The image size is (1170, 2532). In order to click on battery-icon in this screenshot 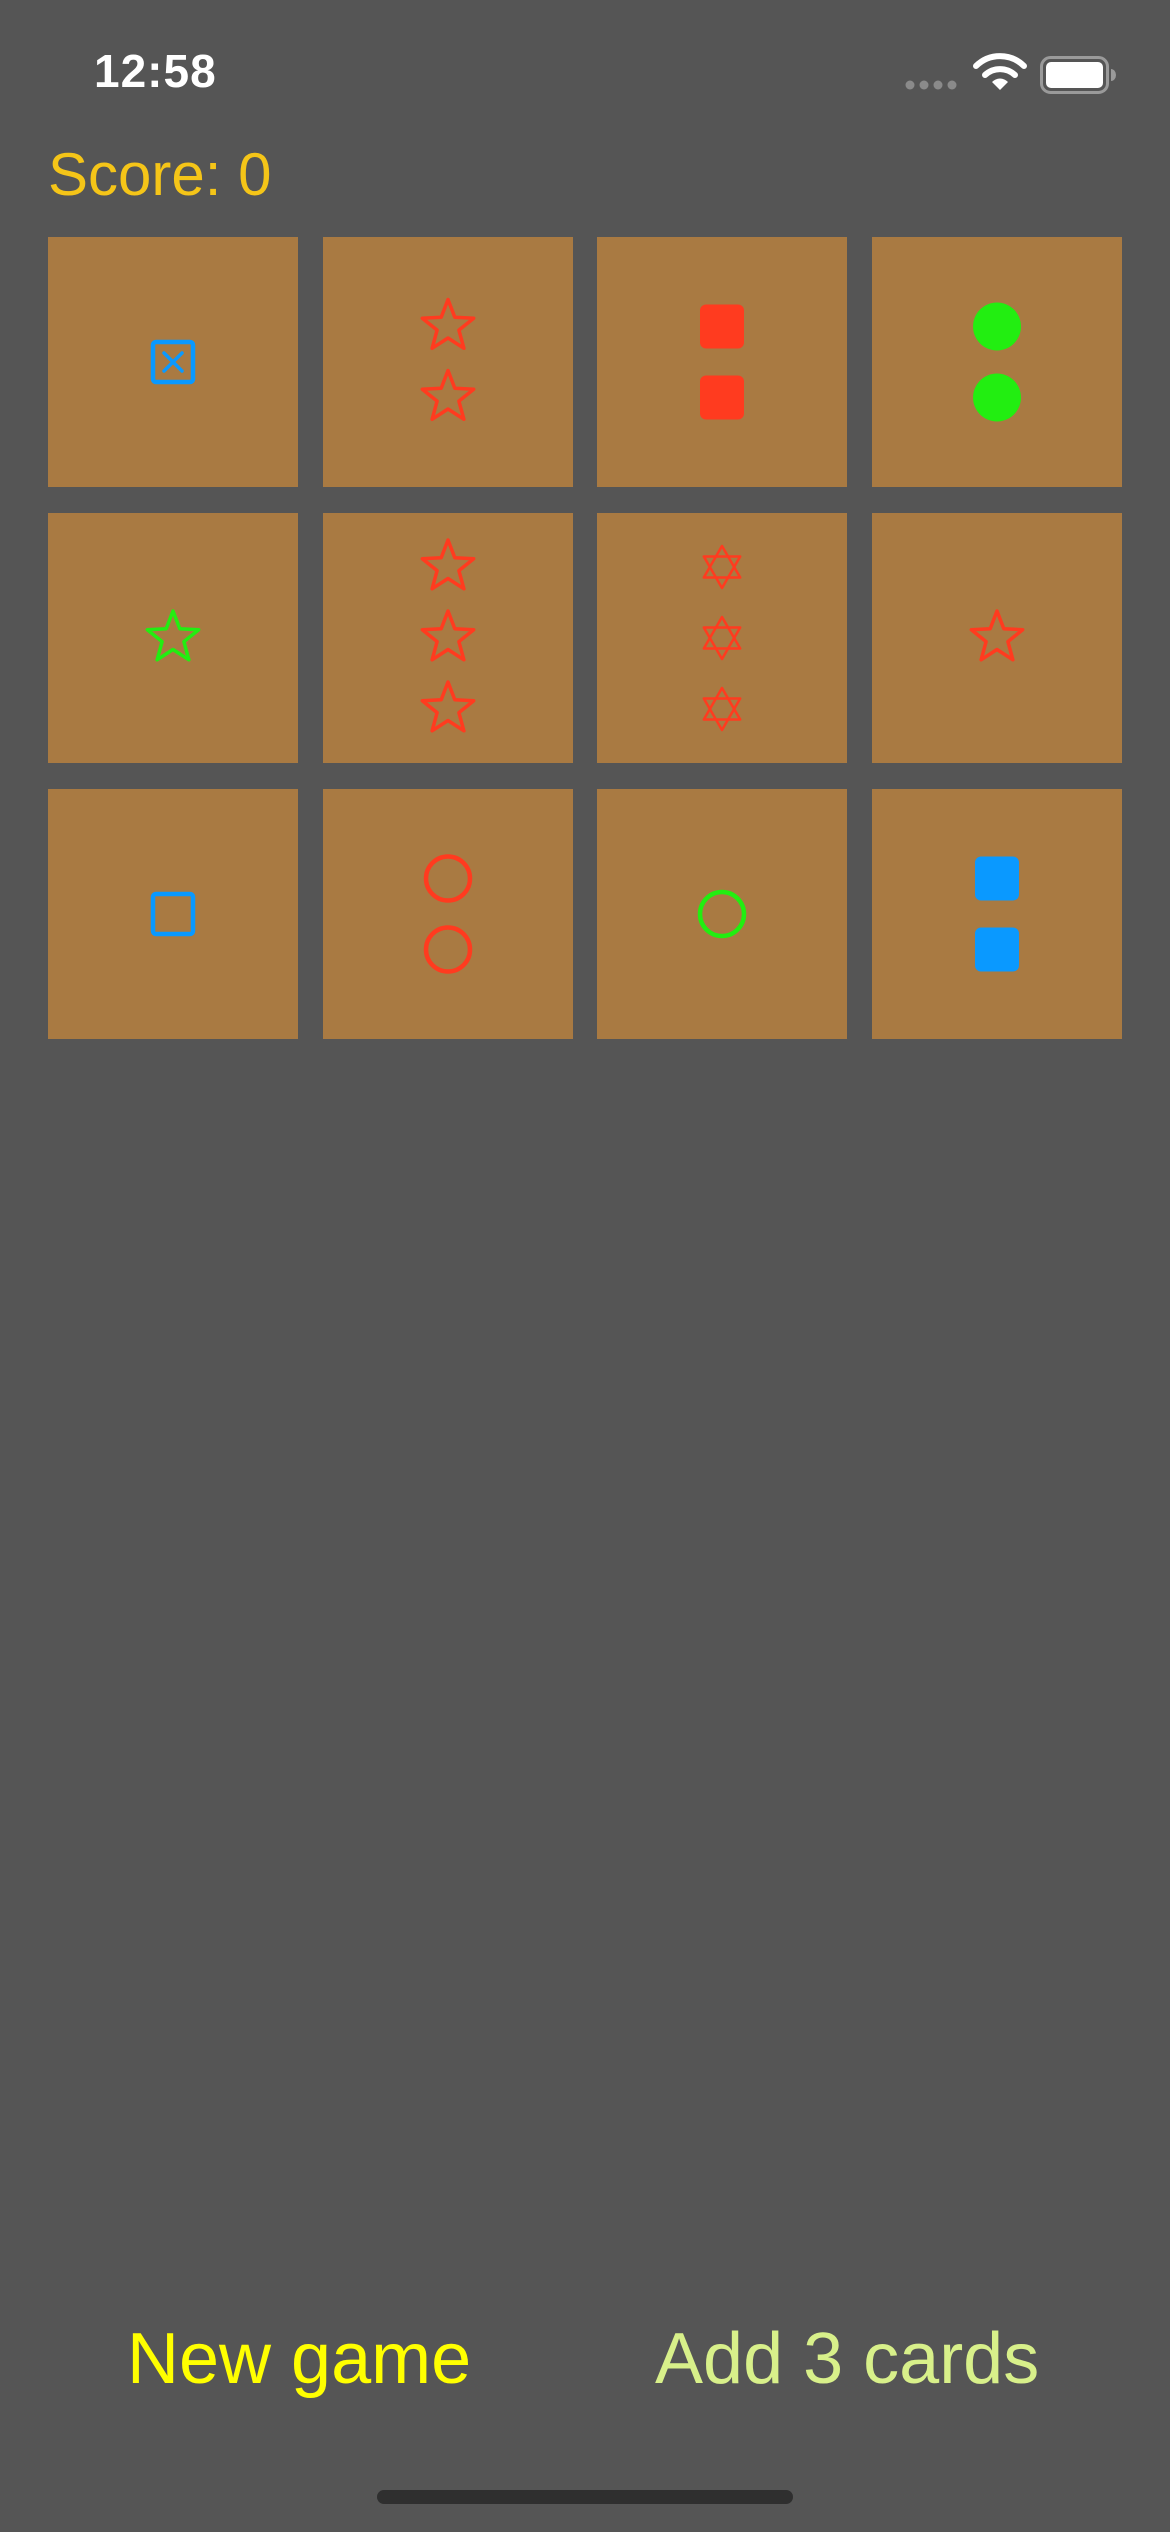, I will do `click(1078, 75)`.